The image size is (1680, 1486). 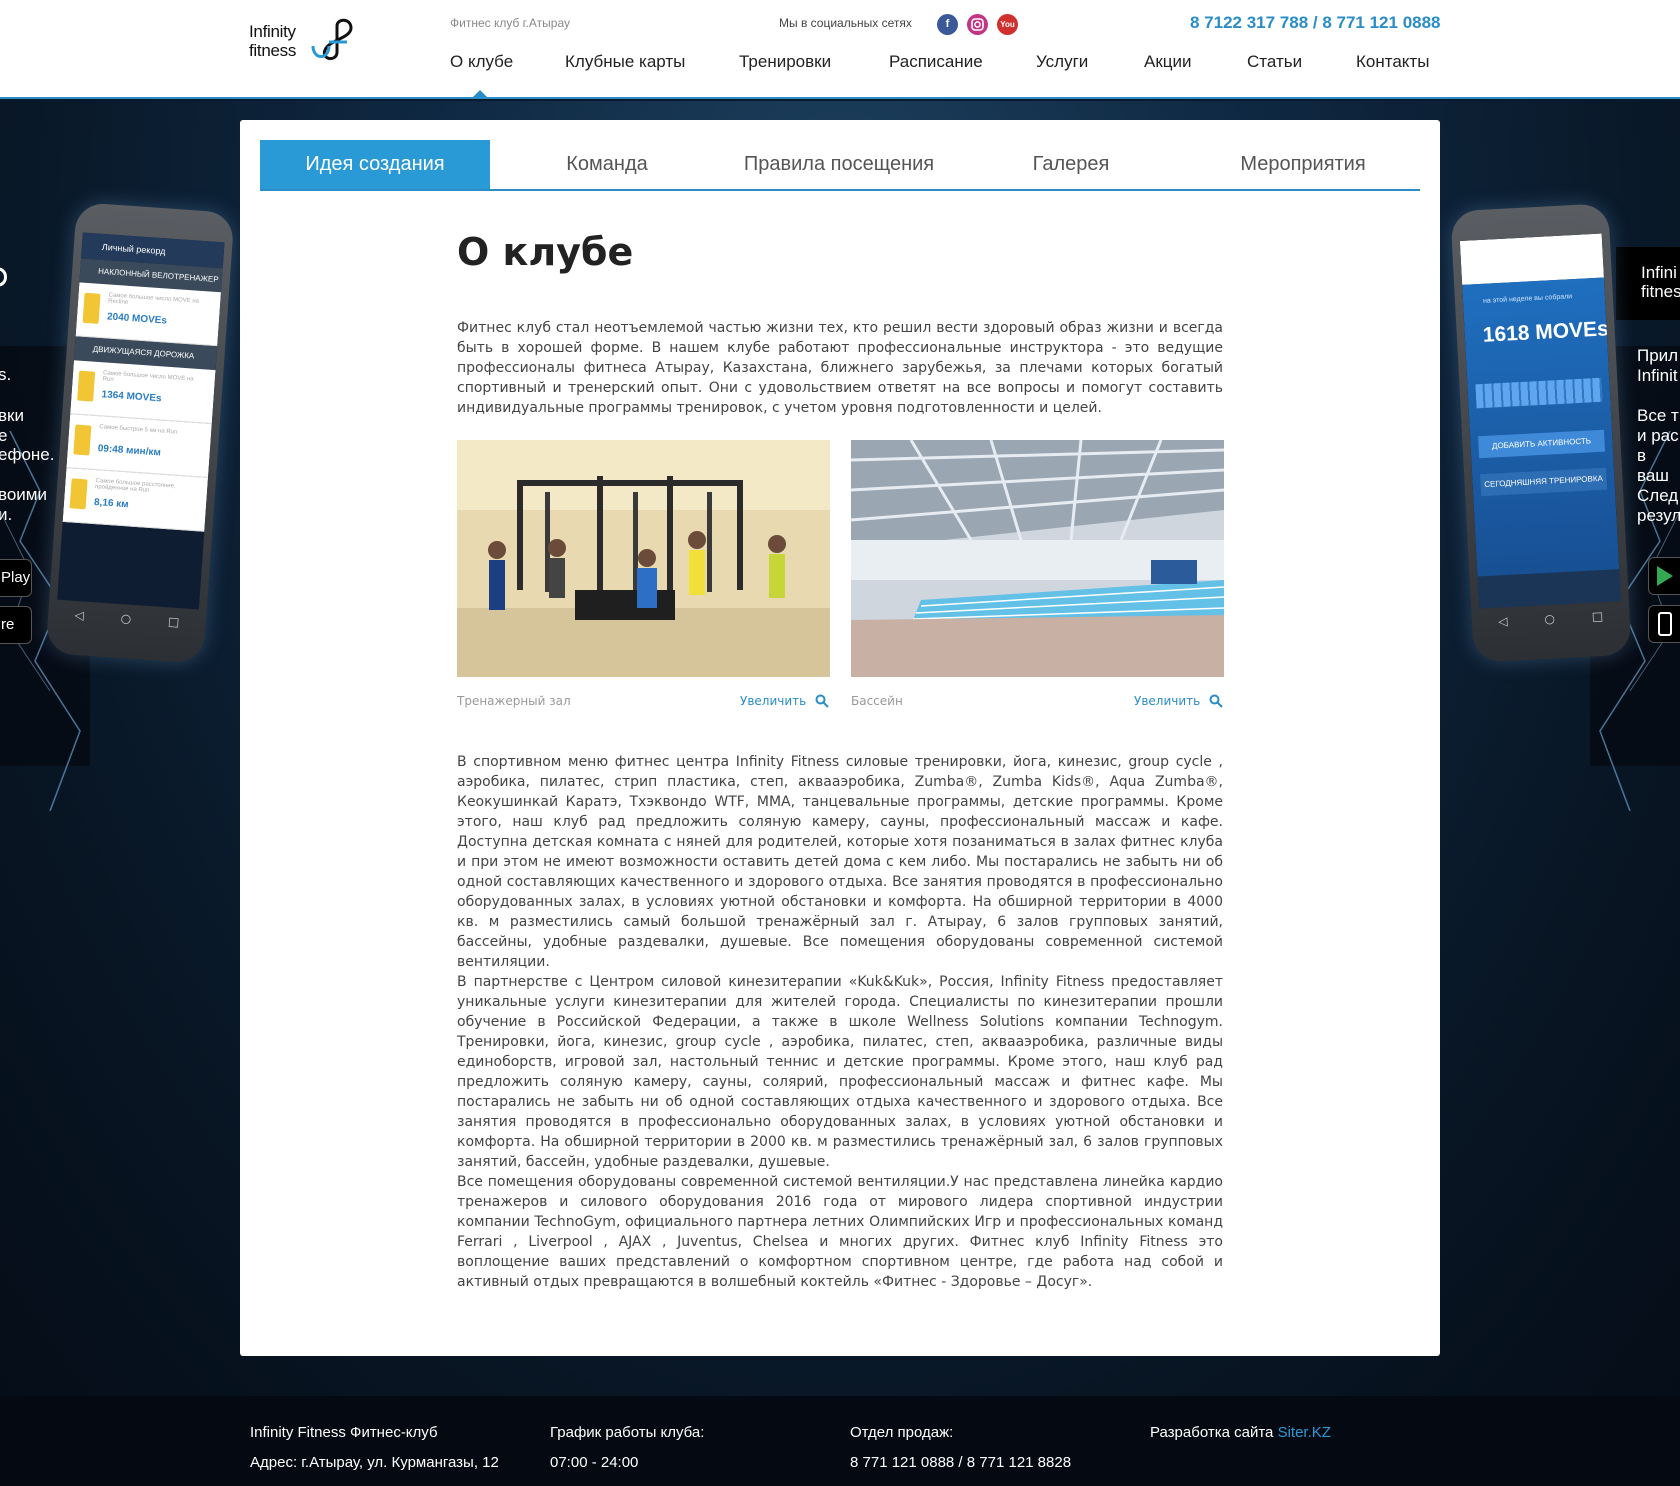 I want to click on nav-item-club-cards: Клубные карты, so click(x=625, y=62).